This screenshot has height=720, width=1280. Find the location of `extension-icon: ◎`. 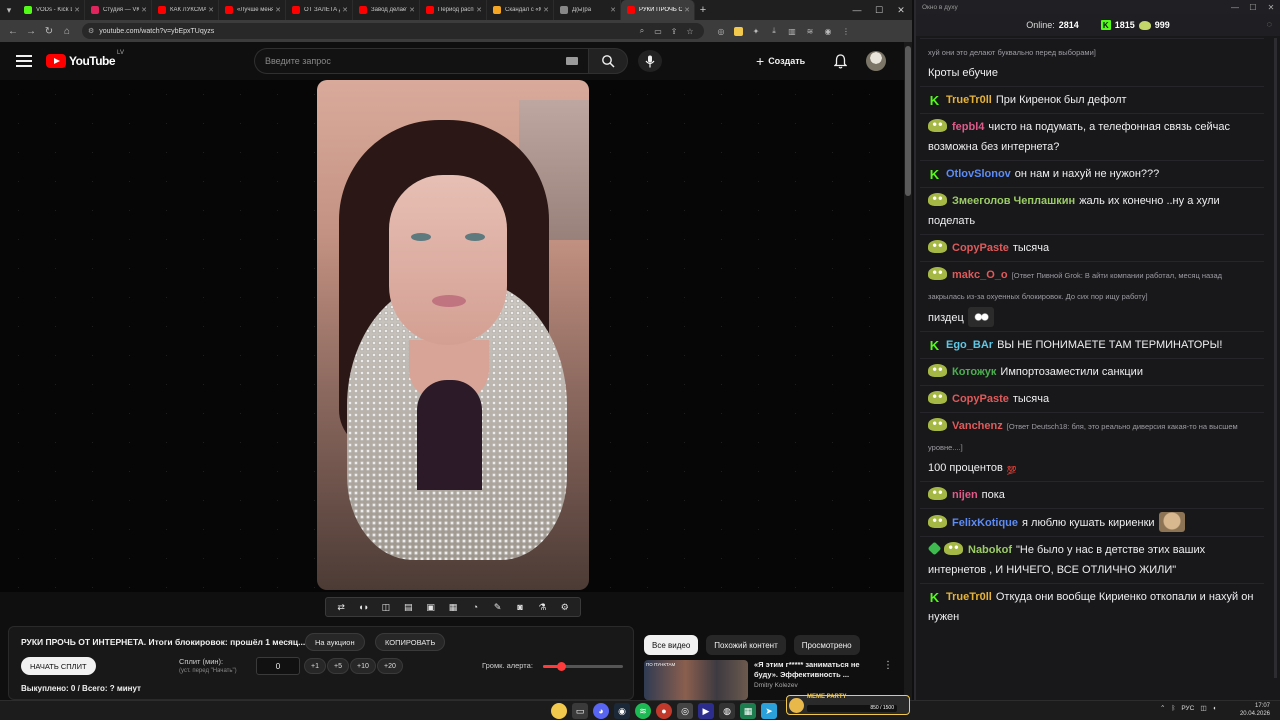

extension-icon: ◎ is located at coordinates (721, 31).